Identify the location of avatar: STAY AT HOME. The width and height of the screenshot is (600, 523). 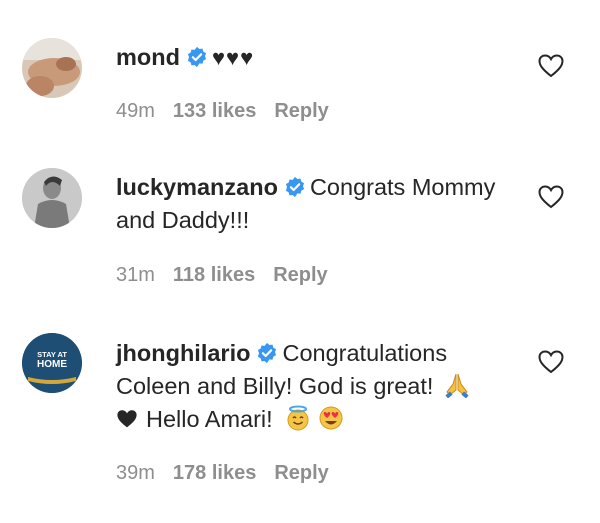
(52, 363).